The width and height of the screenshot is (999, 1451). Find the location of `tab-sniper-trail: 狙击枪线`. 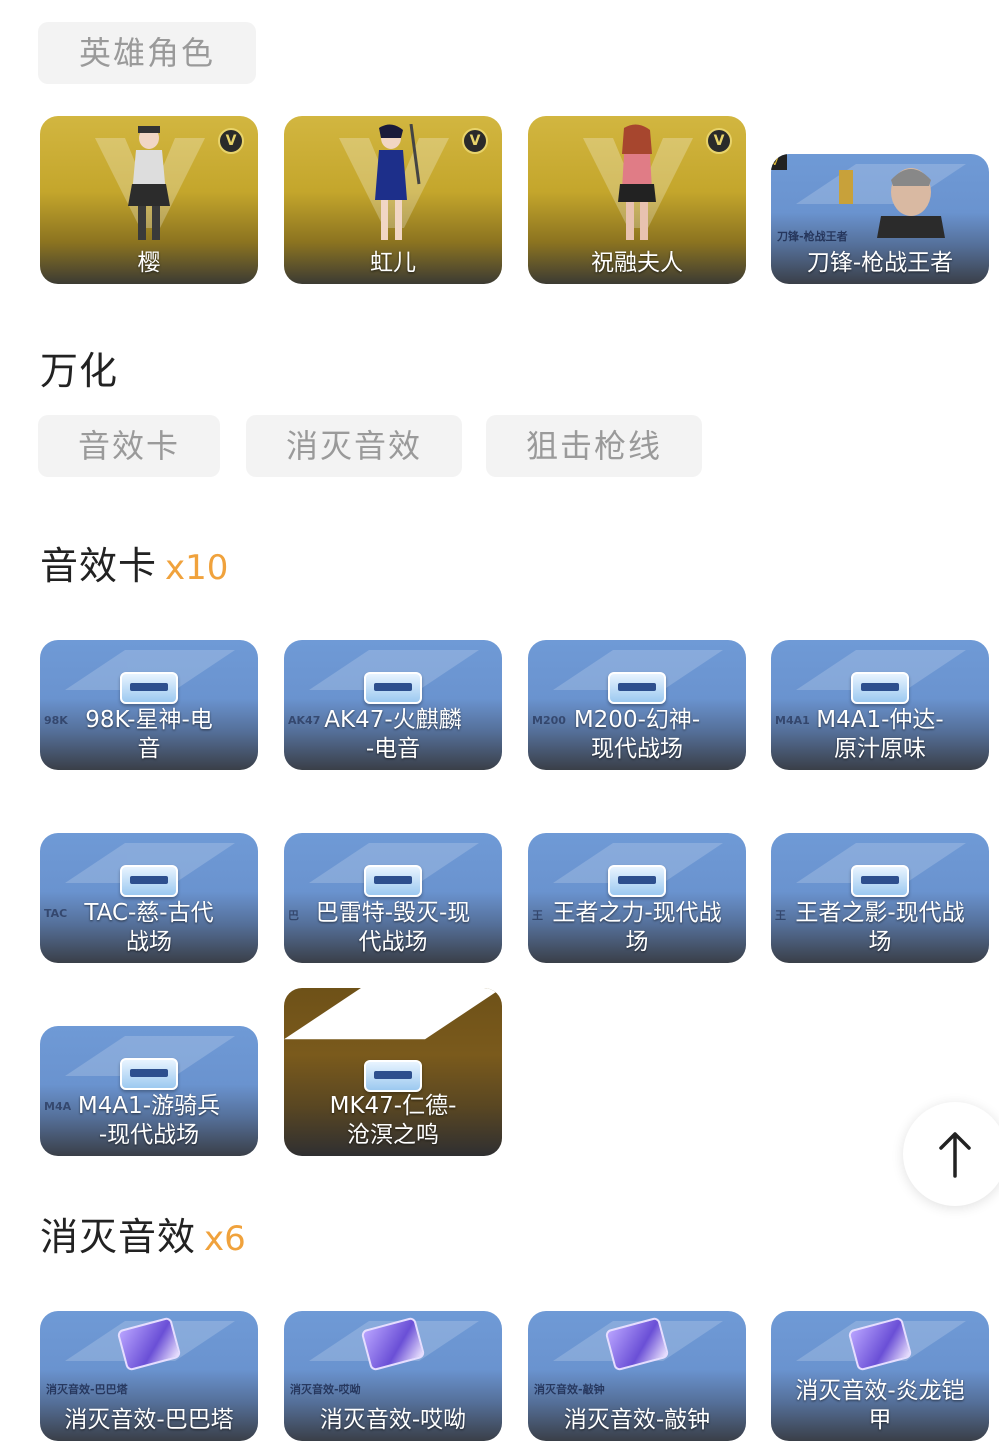

tab-sniper-trail: 狙击枪线 is located at coordinates (594, 446).